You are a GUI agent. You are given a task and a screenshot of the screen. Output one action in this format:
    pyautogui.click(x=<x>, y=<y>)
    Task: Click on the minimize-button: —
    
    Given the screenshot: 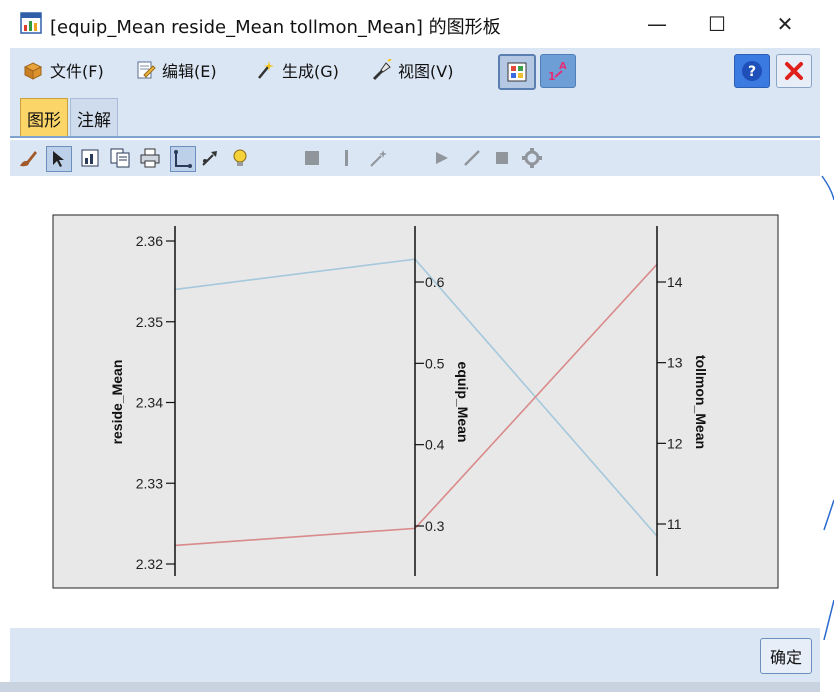 What is the action you would take?
    pyautogui.click(x=657, y=24)
    